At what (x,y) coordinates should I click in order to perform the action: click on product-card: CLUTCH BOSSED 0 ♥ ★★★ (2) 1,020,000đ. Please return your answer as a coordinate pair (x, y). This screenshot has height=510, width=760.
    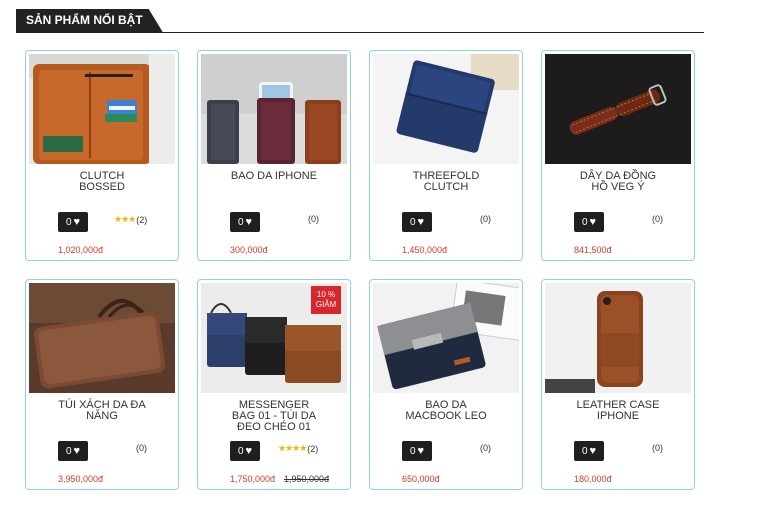
    Looking at the image, I should click on (102, 155).